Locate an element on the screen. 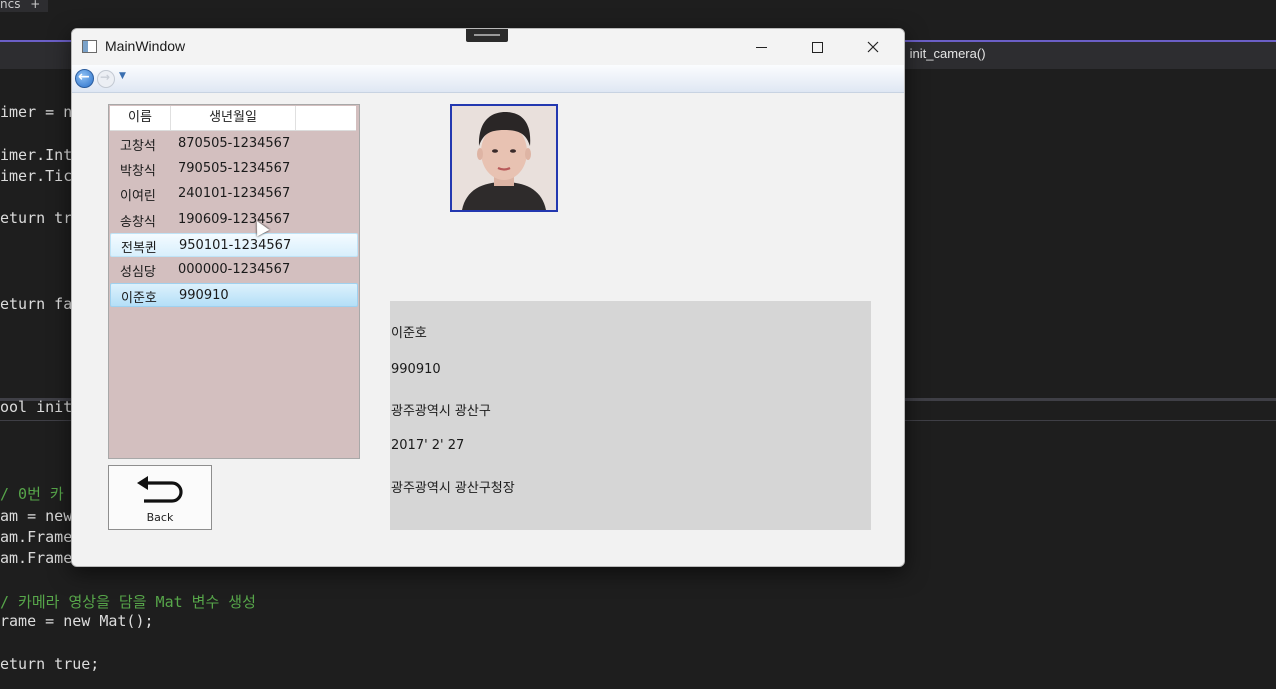 The image size is (1276, 689). code-line: am = new is located at coordinates (36, 516).